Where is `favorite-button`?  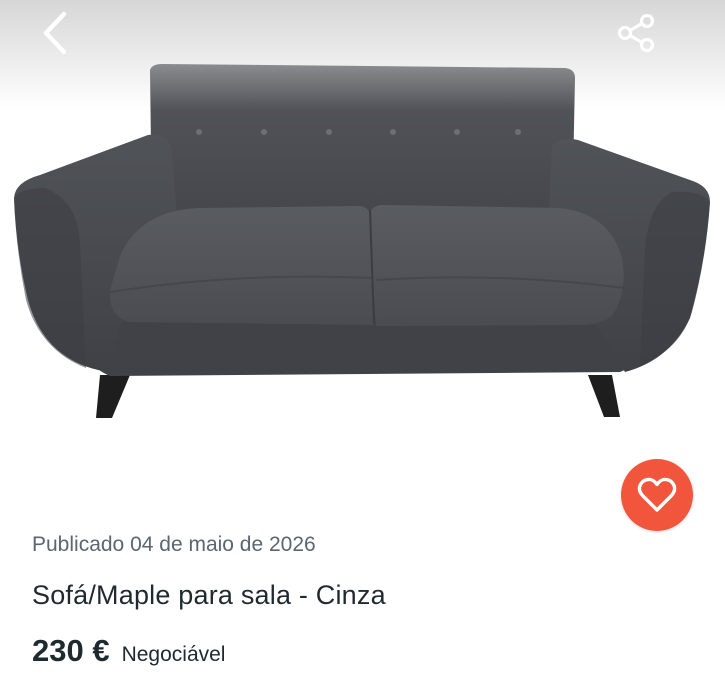 favorite-button is located at coordinates (657, 495).